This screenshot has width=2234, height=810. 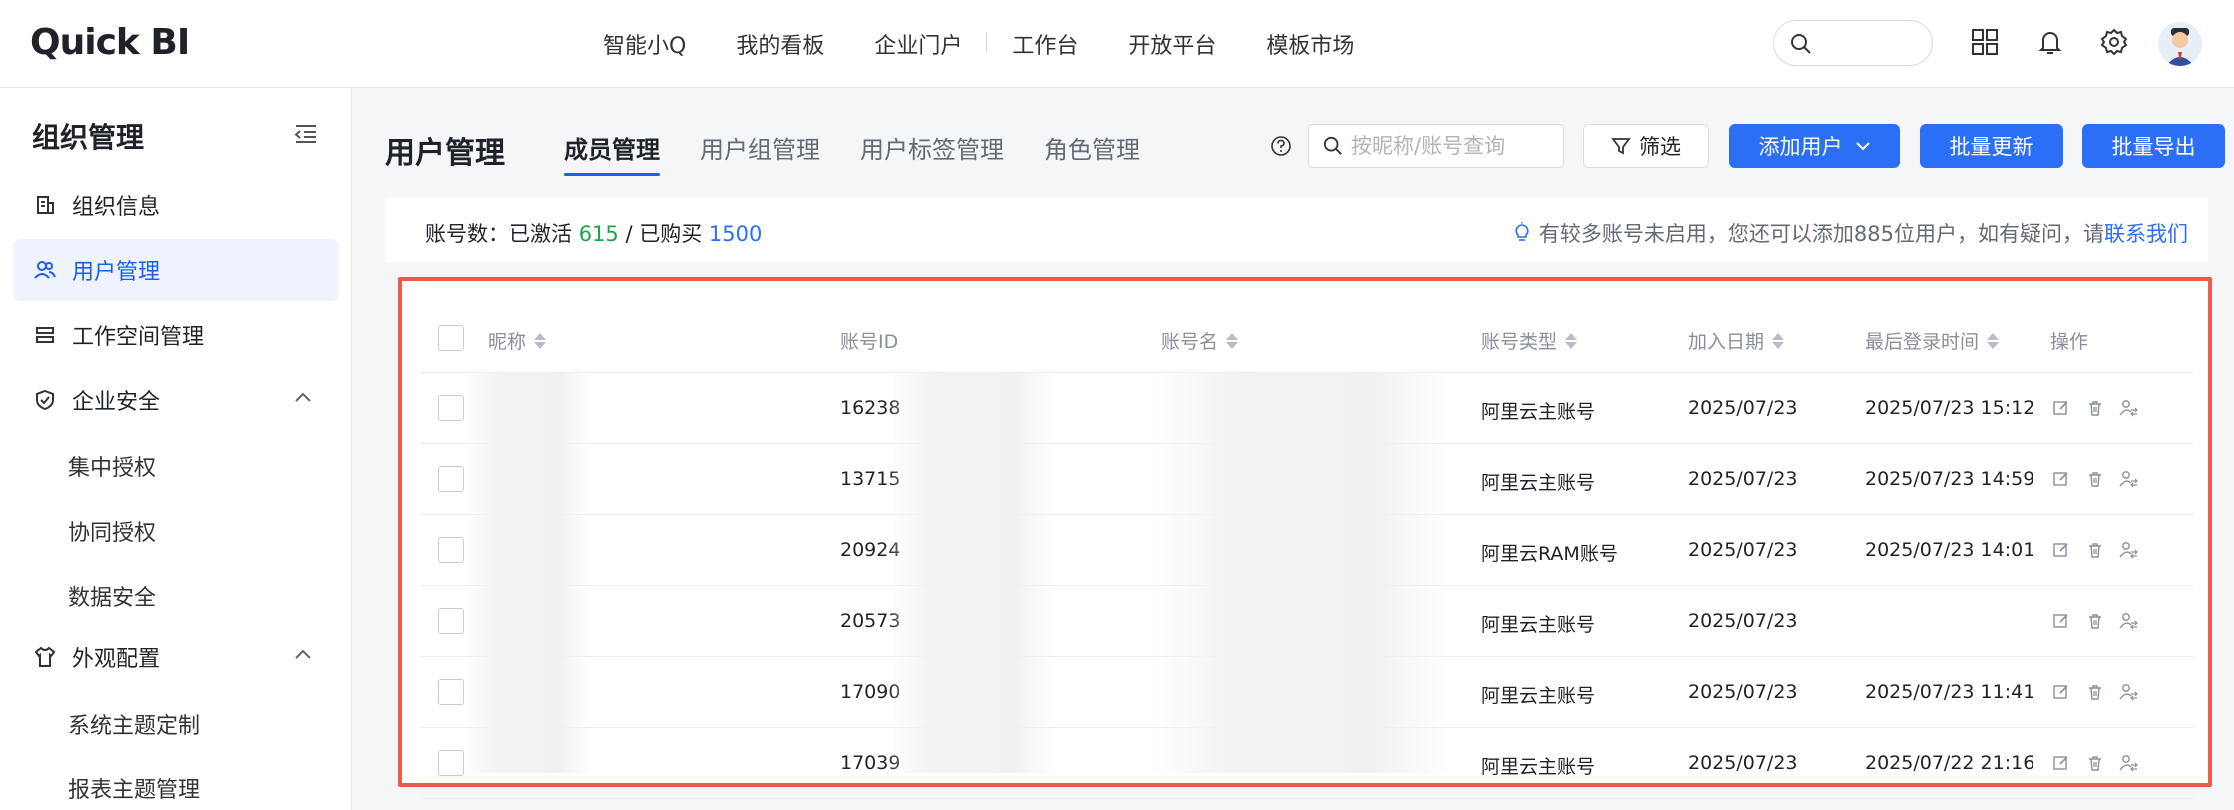 What do you see at coordinates (176, 270) in the screenshot?
I see `sidebar-item-user-management: 用户管理` at bounding box center [176, 270].